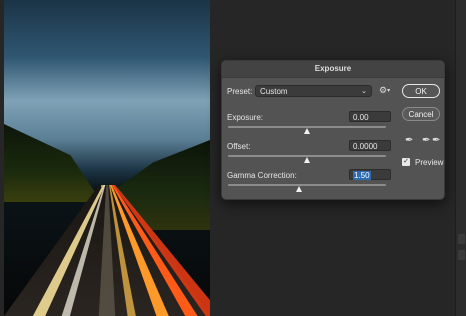  I want to click on preset-select: Custom ⌄, so click(313, 91).